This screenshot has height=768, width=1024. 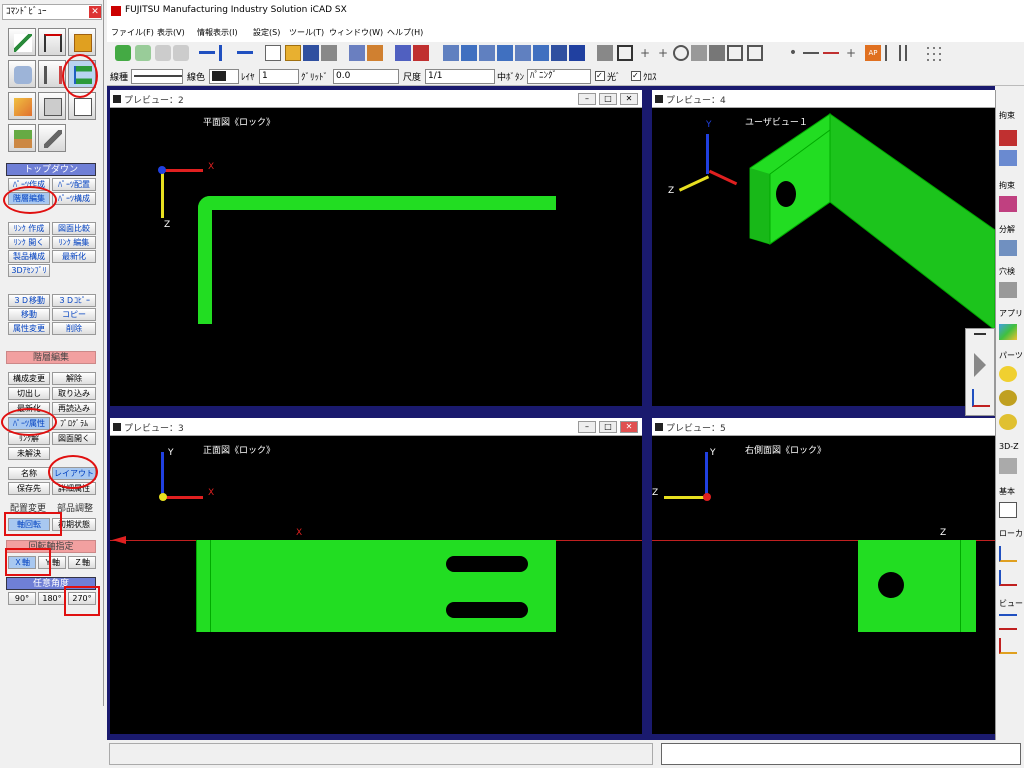 What do you see at coordinates (74, 198) in the screenshot?
I see `parts-structure-button: ﾊﾟｰﾂ構成` at bounding box center [74, 198].